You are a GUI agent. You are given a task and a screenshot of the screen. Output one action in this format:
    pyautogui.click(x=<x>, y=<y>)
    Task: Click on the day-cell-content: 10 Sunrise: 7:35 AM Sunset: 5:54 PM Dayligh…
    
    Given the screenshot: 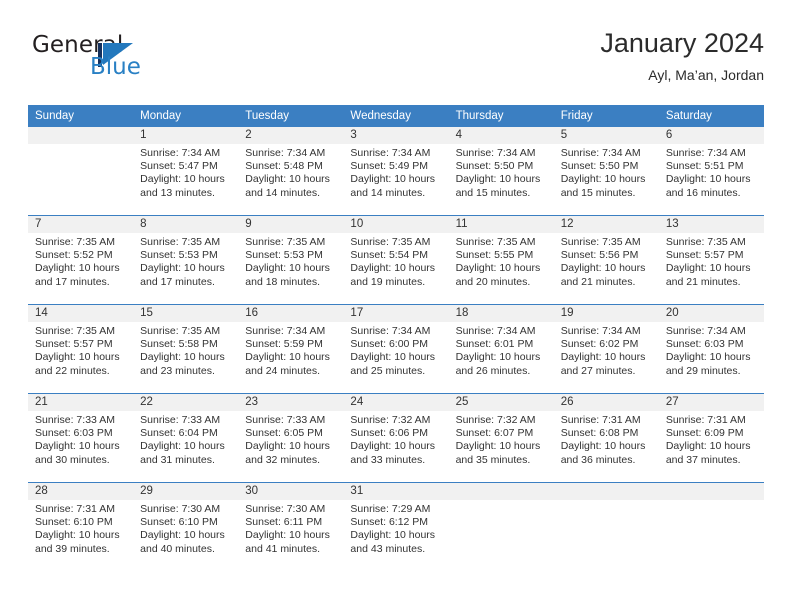 What is the action you would take?
    pyautogui.click(x=396, y=260)
    